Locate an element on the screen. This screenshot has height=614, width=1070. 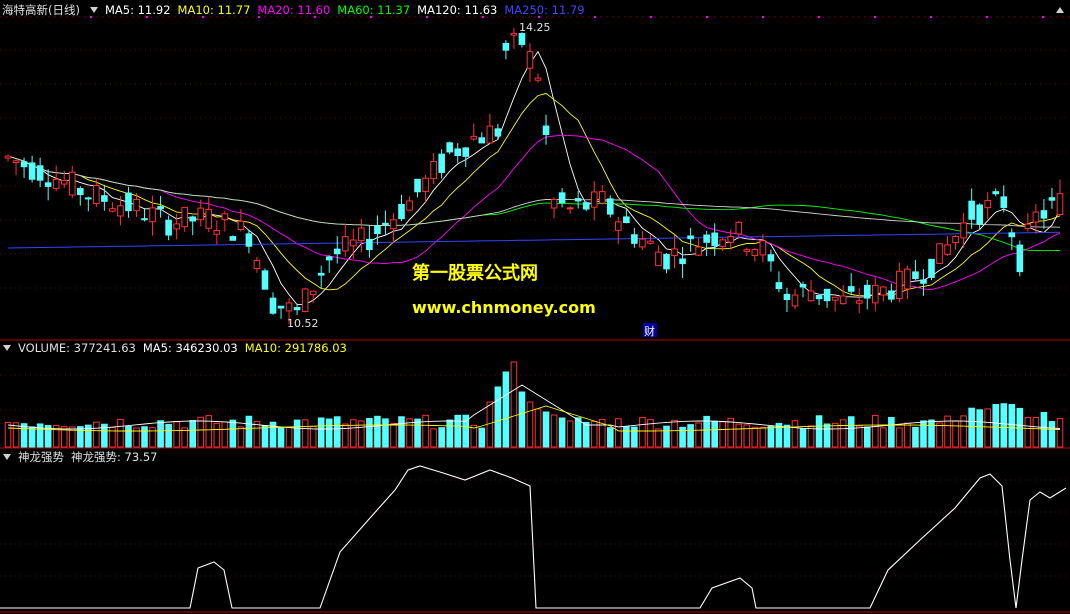
ma120-line is located at coordinates (534, 191).